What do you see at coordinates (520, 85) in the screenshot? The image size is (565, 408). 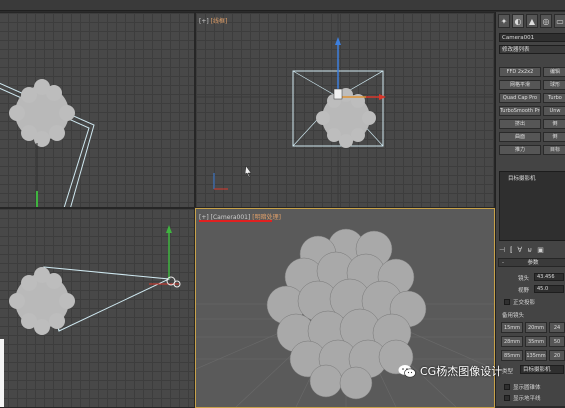 I see `modifier-button: 网格平滑` at bounding box center [520, 85].